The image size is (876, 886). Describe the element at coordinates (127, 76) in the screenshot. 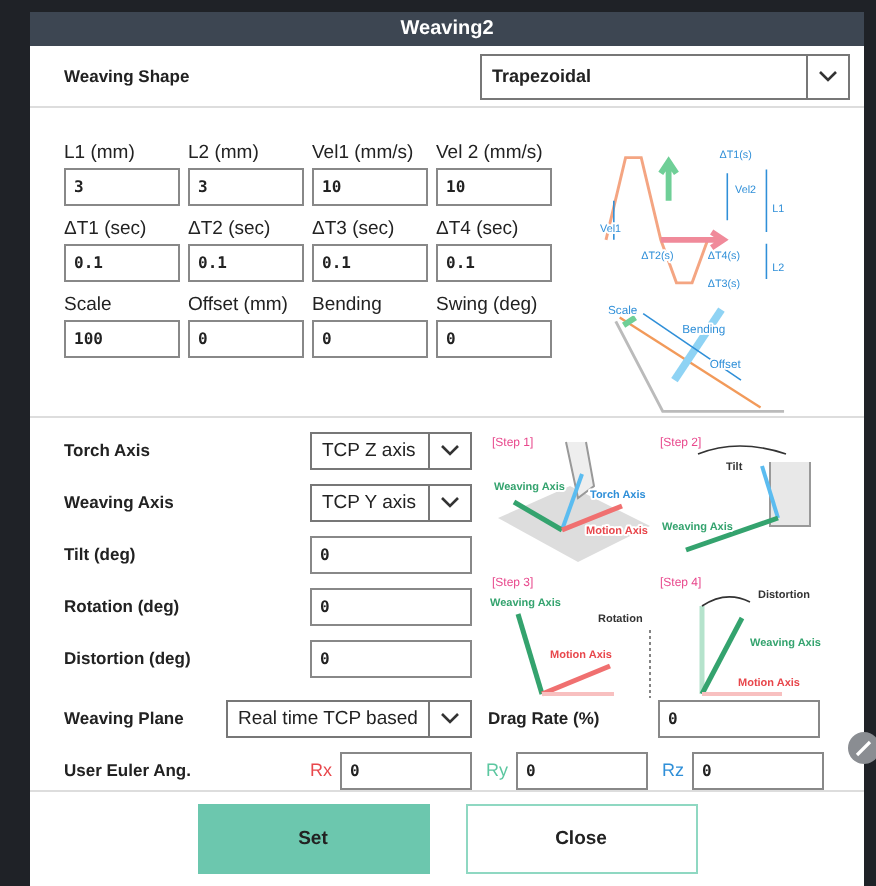

I see `weaving-shape-label: Weaving Shape` at that location.